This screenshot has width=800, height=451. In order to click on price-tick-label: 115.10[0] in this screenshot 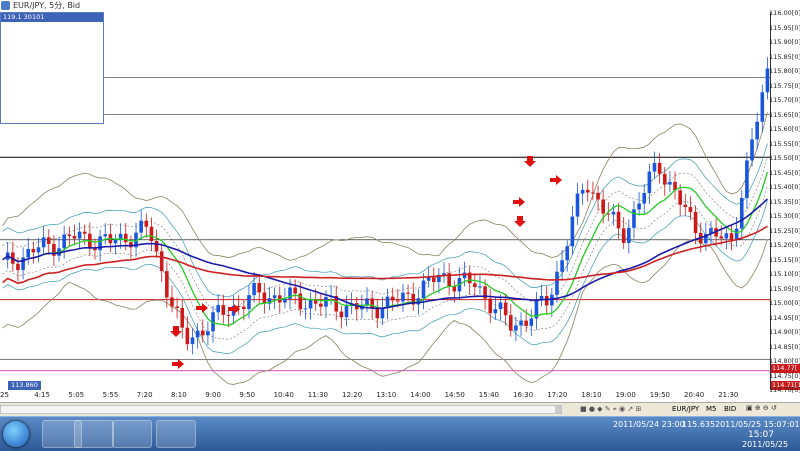, I will do `click(784, 274)`.